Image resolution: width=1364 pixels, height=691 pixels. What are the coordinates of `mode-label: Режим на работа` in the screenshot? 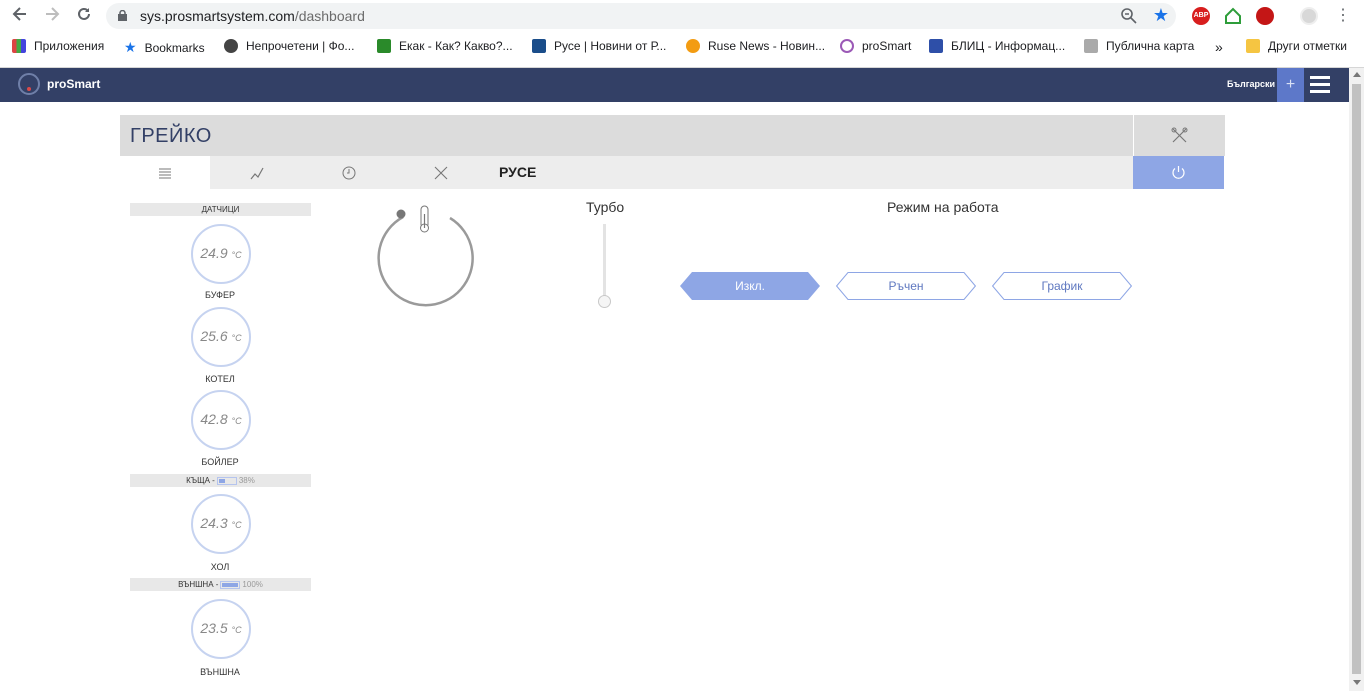 It's located at (943, 207).